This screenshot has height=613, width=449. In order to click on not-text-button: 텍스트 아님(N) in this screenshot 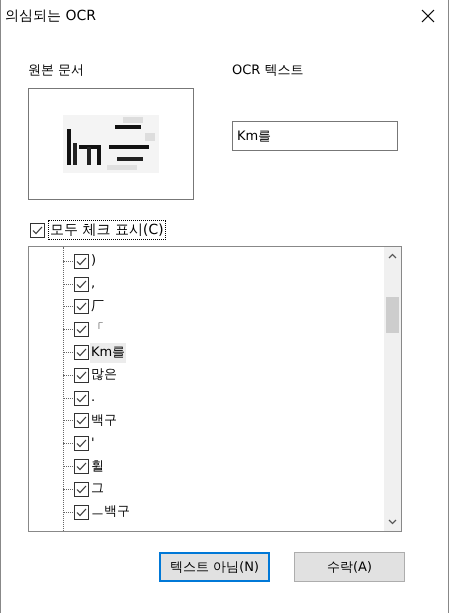, I will do `click(214, 567)`.